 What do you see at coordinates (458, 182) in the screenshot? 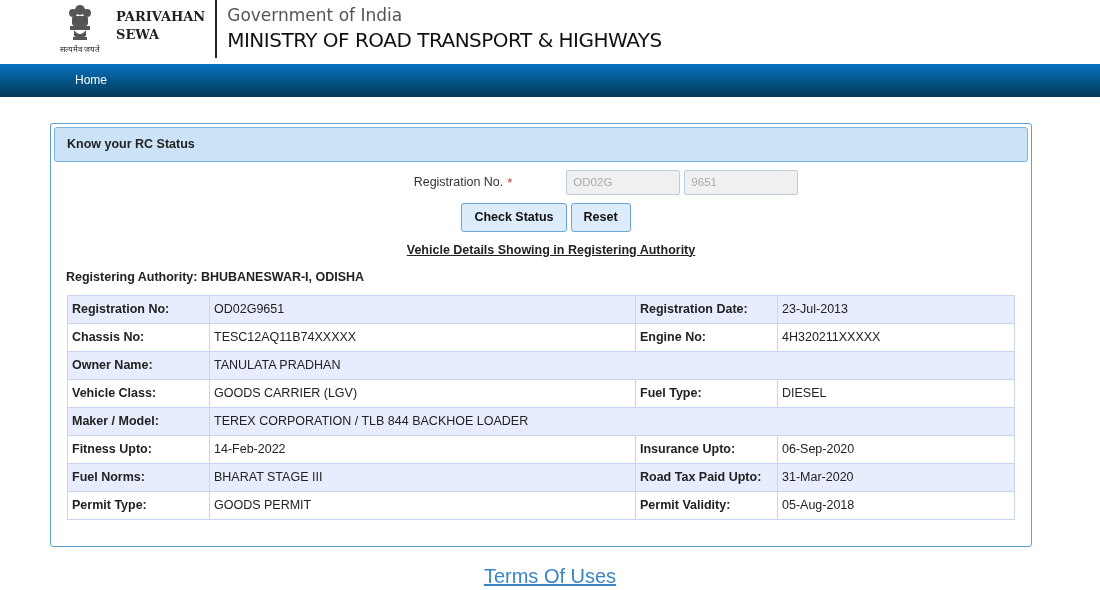
I see `field-label: Registration No.` at bounding box center [458, 182].